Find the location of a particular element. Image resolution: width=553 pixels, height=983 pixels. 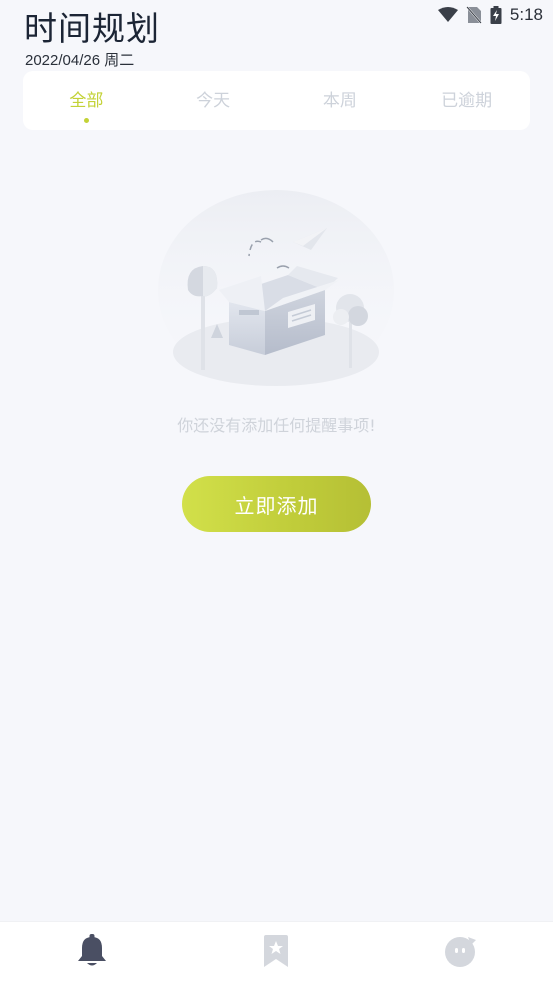

status-time: 5:18 is located at coordinates (526, 14).